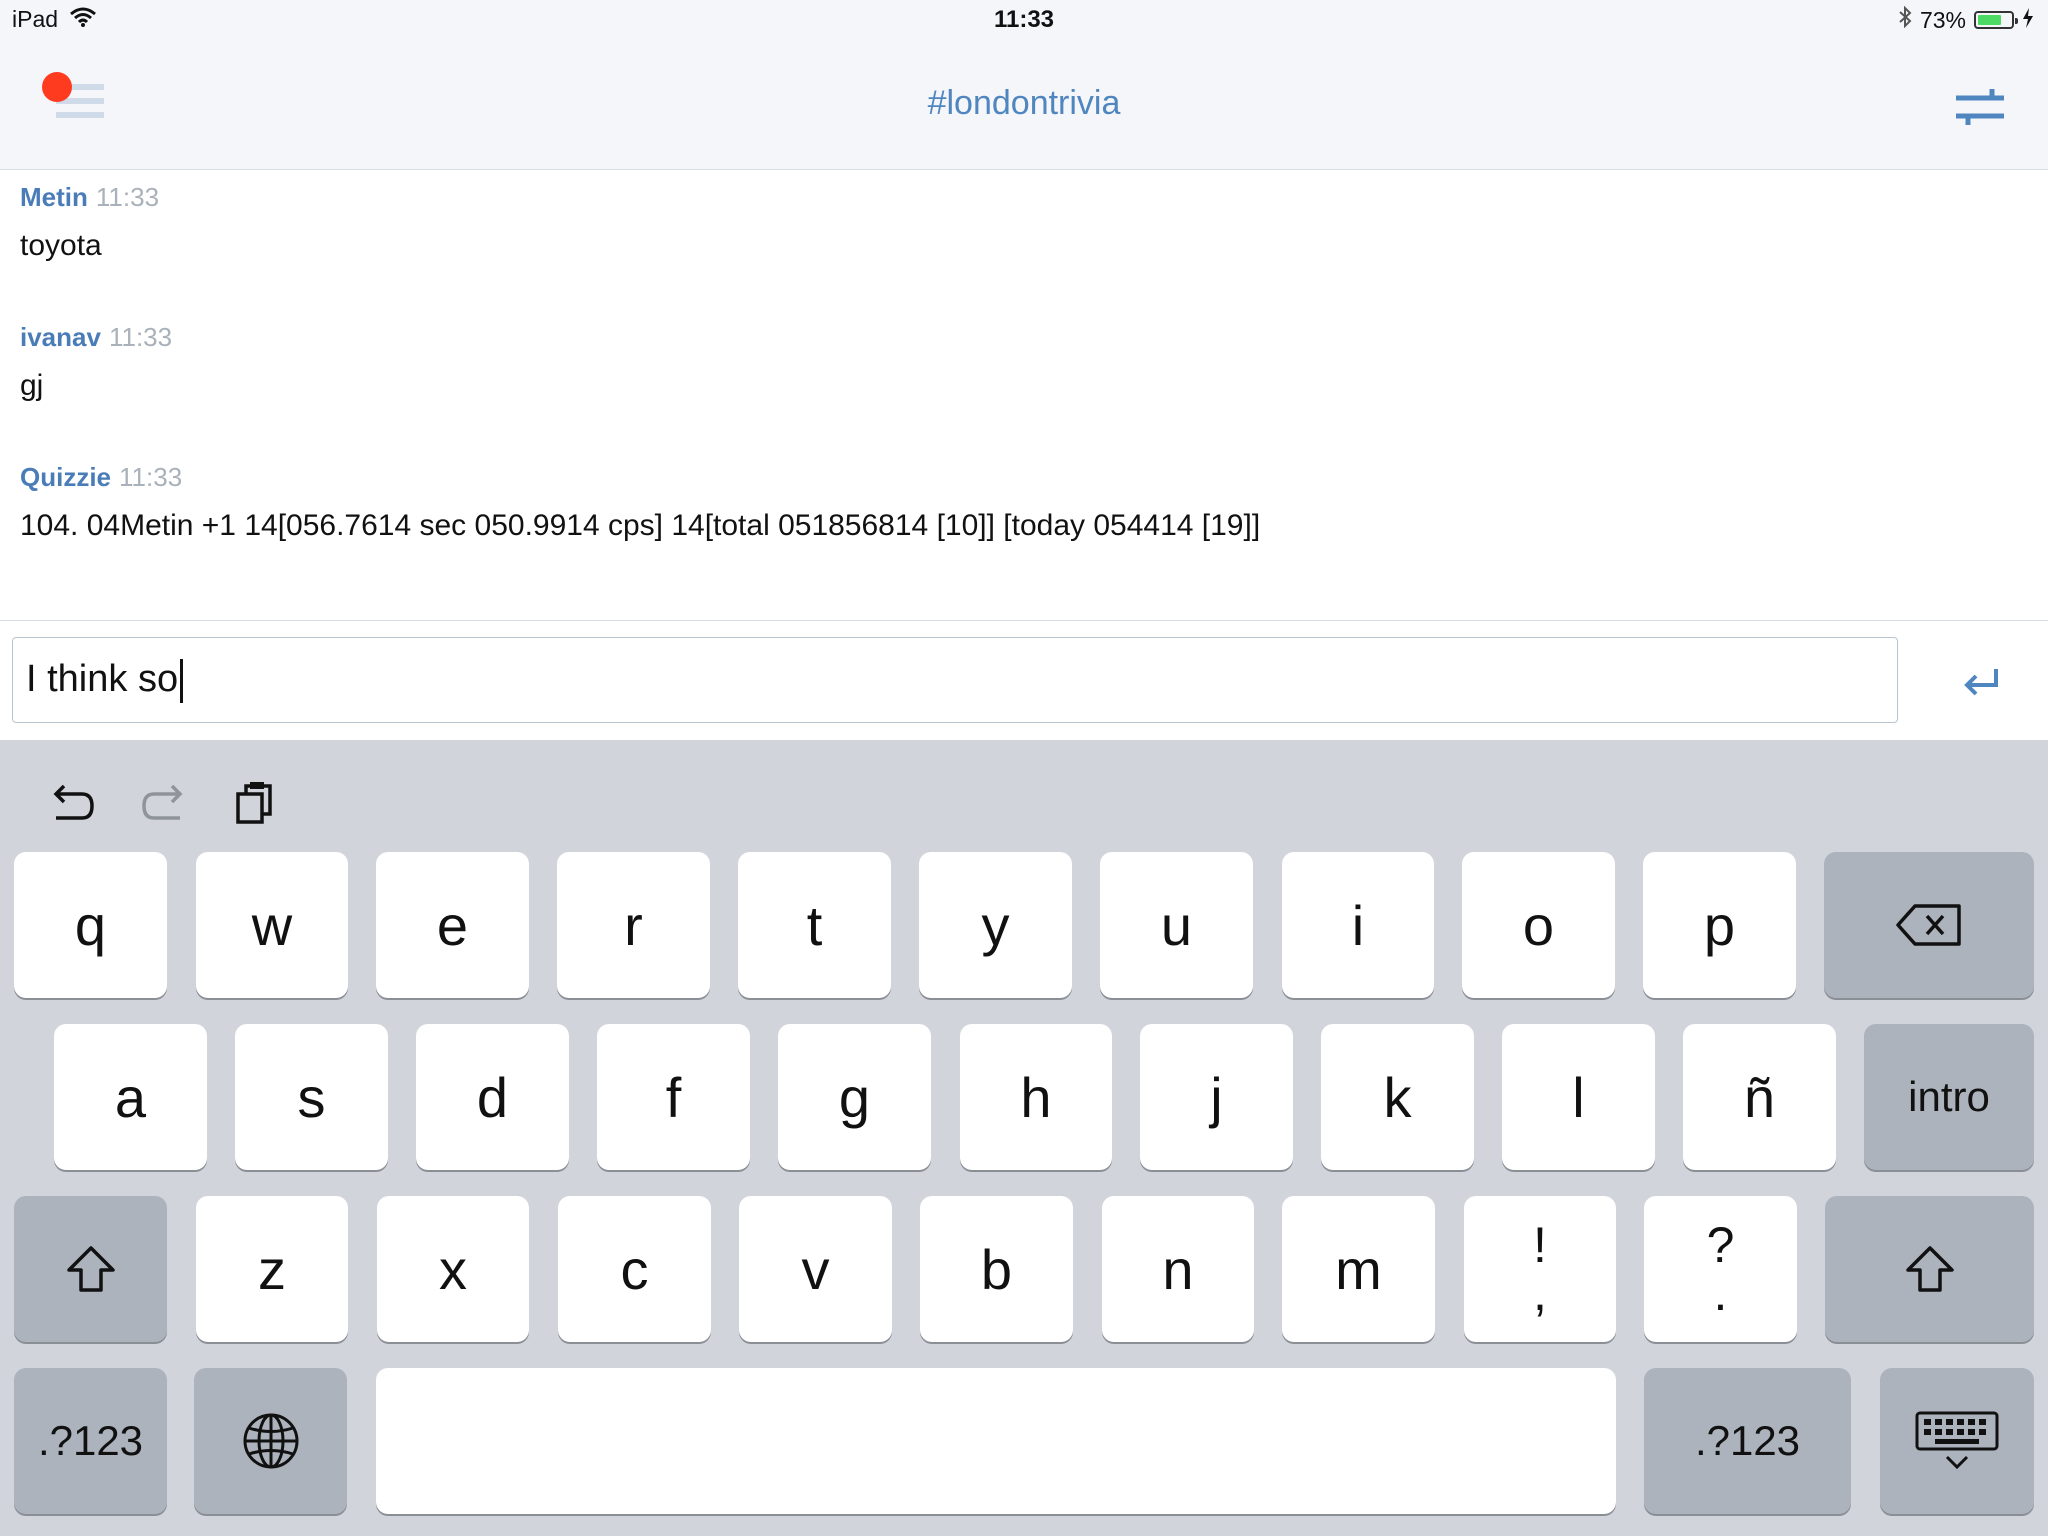 This screenshot has width=2048, height=1536. I want to click on key-question-period: ? ., so click(1720, 1269).